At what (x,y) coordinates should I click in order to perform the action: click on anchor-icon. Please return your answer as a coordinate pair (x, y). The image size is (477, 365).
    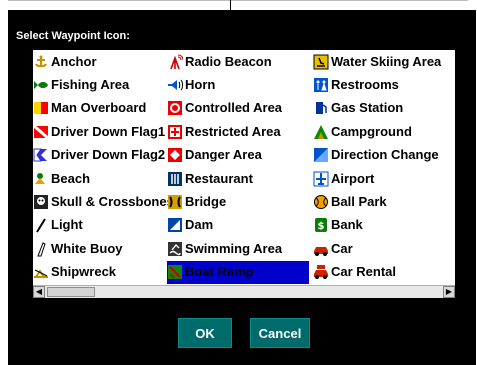
    Looking at the image, I should click on (41, 62).